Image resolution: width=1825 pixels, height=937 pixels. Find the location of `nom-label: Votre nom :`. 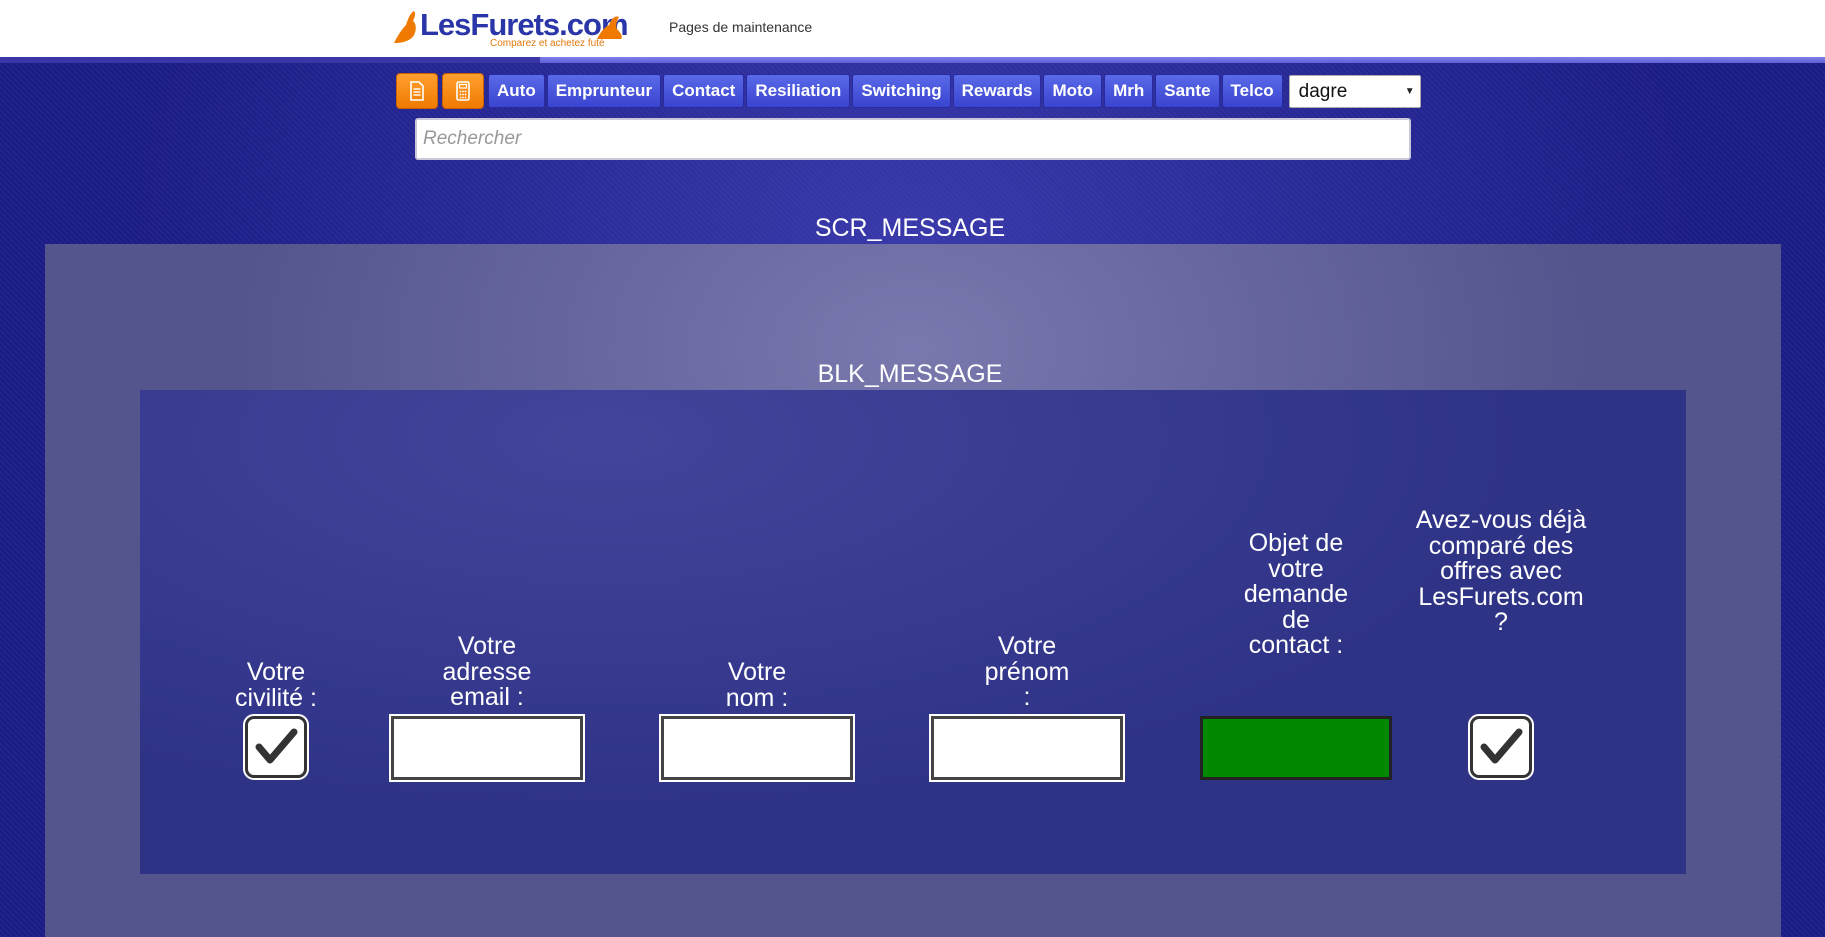

nom-label: Votre nom : is located at coordinates (757, 685).